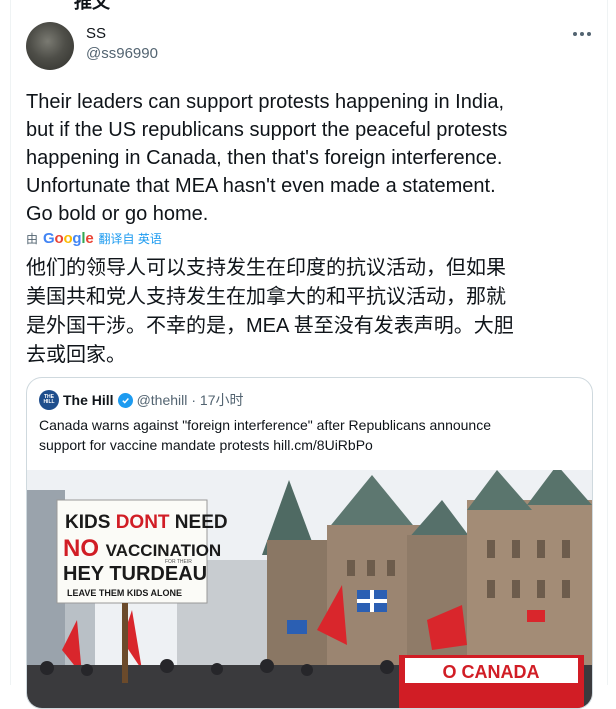 The height and width of the screenshot is (709, 616). Describe the element at coordinates (122, 53) in the screenshot. I see `author-handle: @ss96990` at that location.